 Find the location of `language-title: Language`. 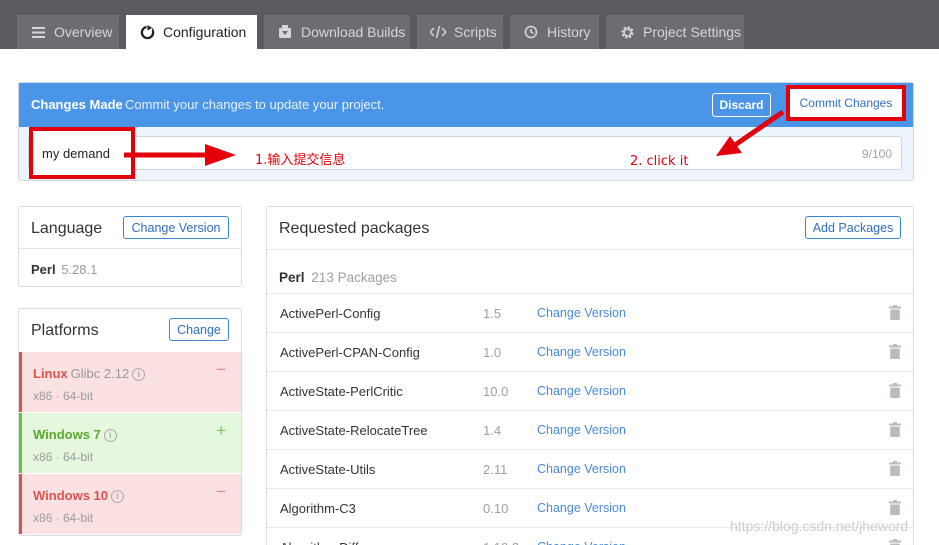

language-title: Language is located at coordinates (67, 228).